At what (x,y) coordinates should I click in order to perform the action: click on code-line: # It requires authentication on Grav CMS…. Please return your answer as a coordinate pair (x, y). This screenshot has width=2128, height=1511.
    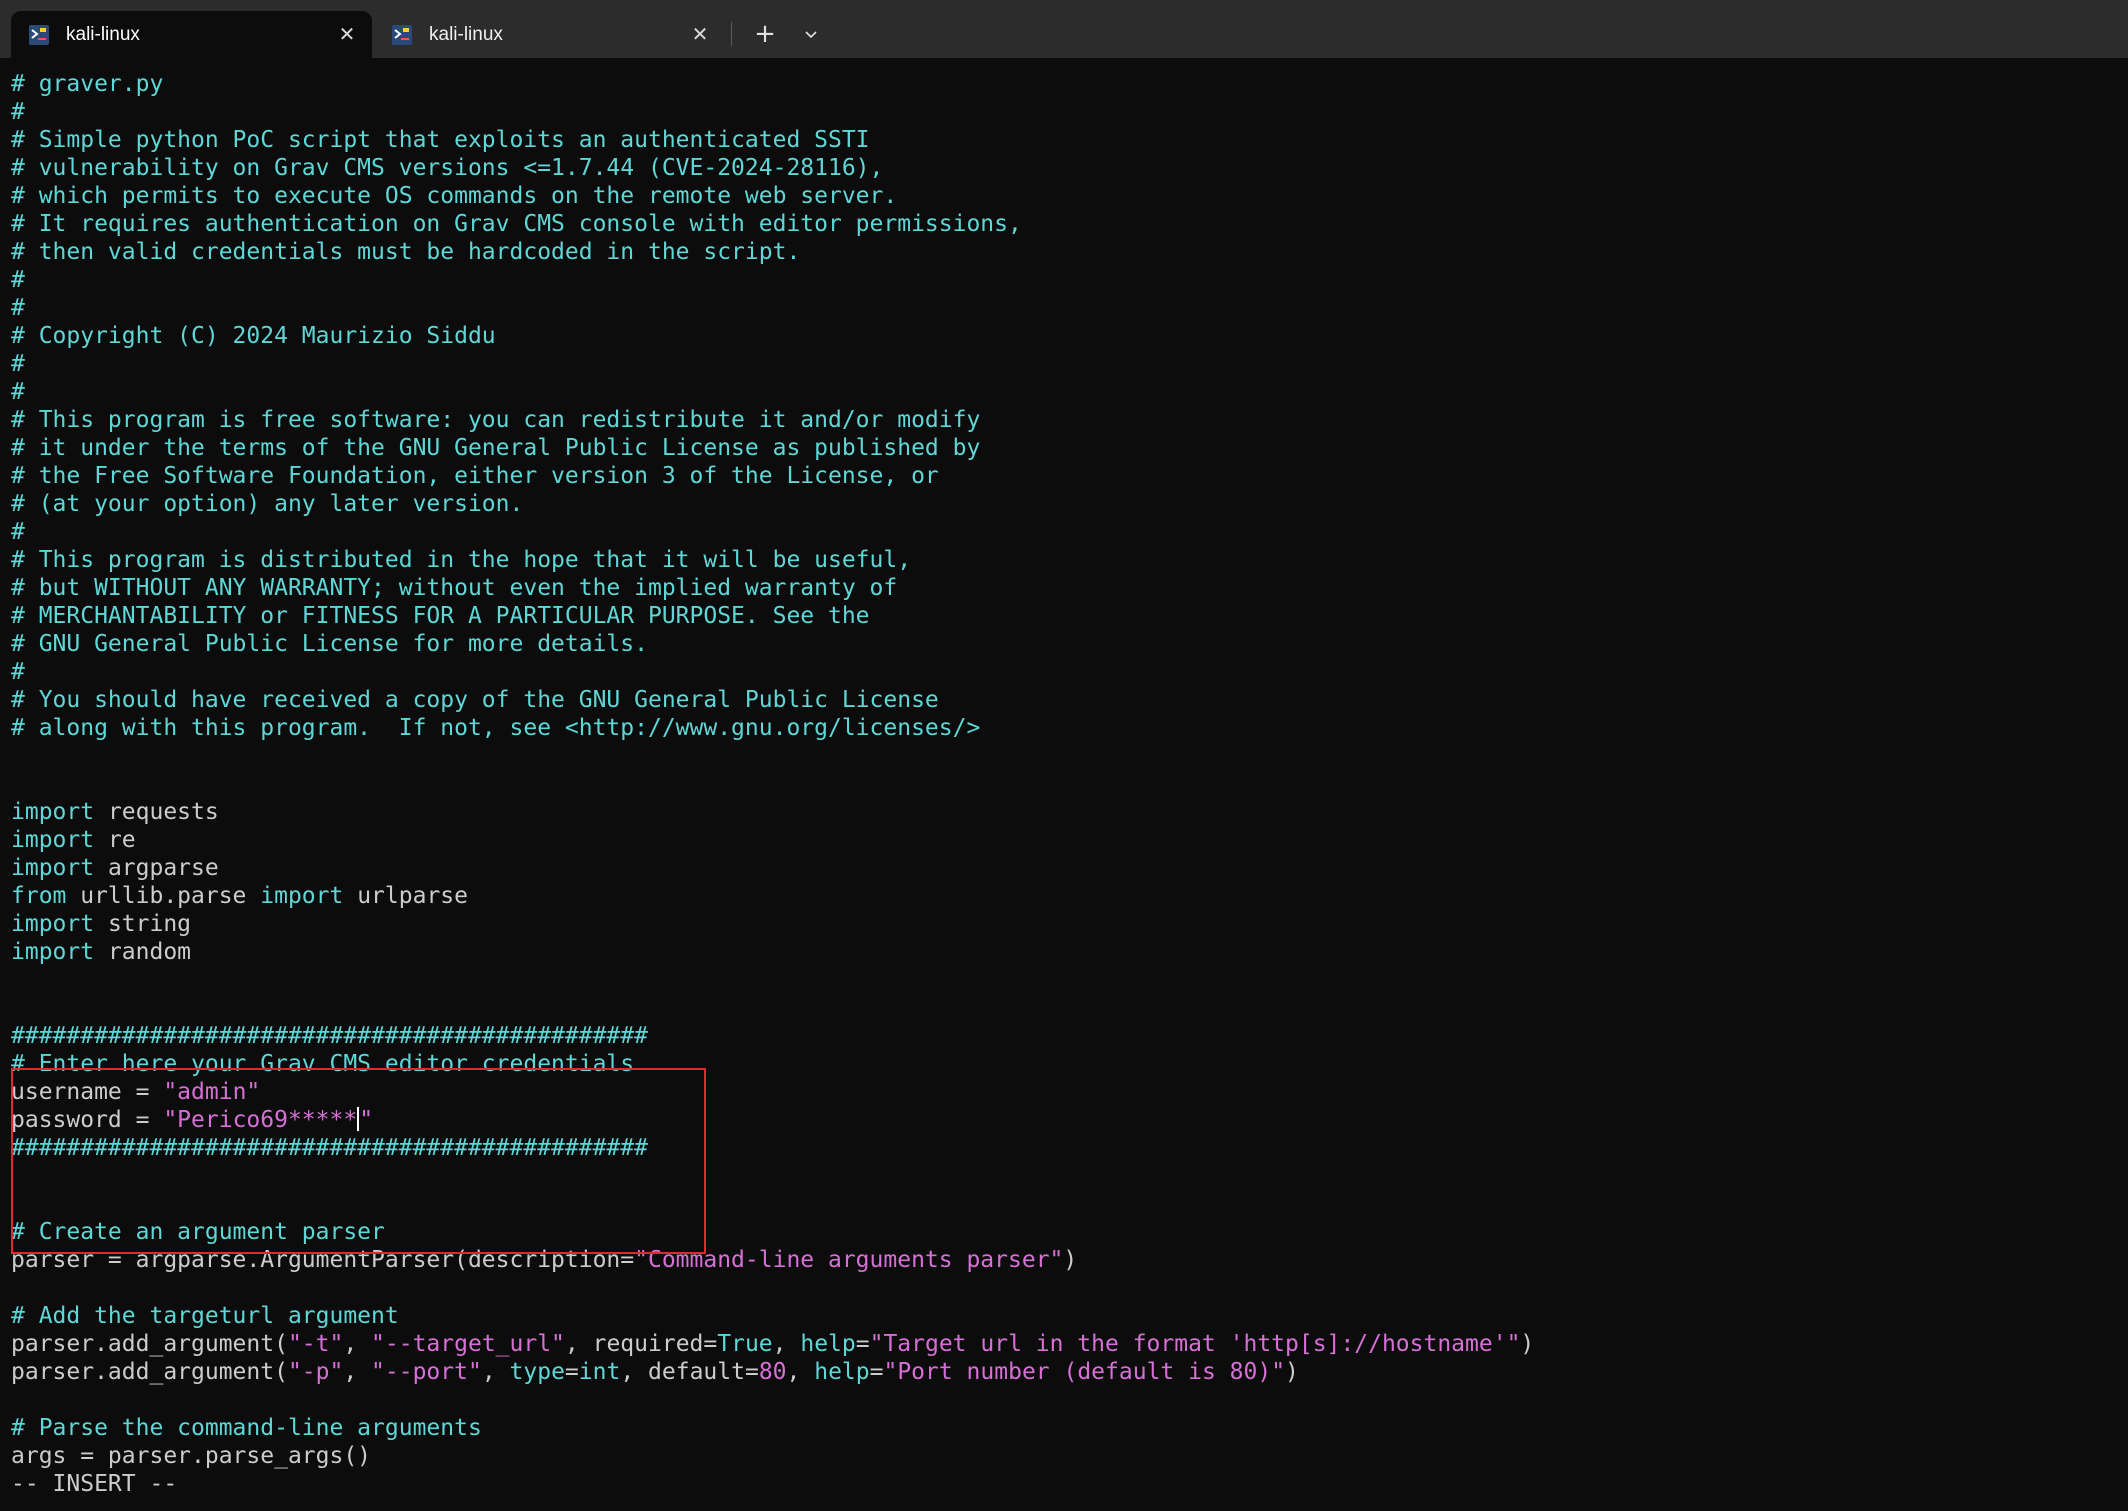
    Looking at the image, I should click on (772, 224).